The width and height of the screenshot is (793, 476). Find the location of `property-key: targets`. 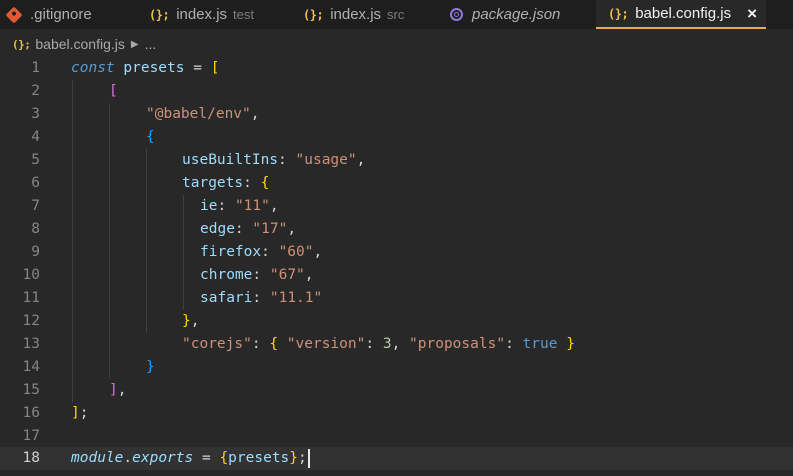

property-key: targets is located at coordinates (213, 183).